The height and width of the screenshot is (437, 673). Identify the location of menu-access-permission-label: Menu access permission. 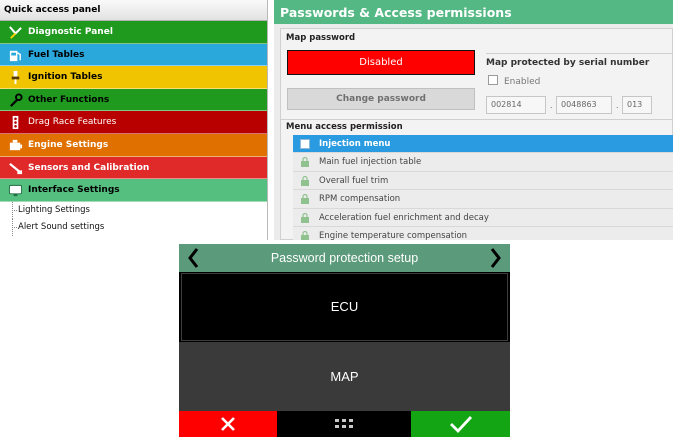
(477, 126).